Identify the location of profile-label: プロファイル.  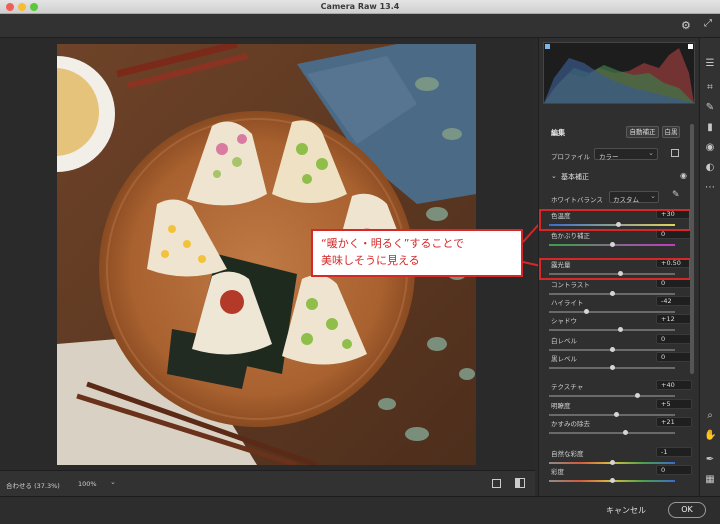
(570, 157).